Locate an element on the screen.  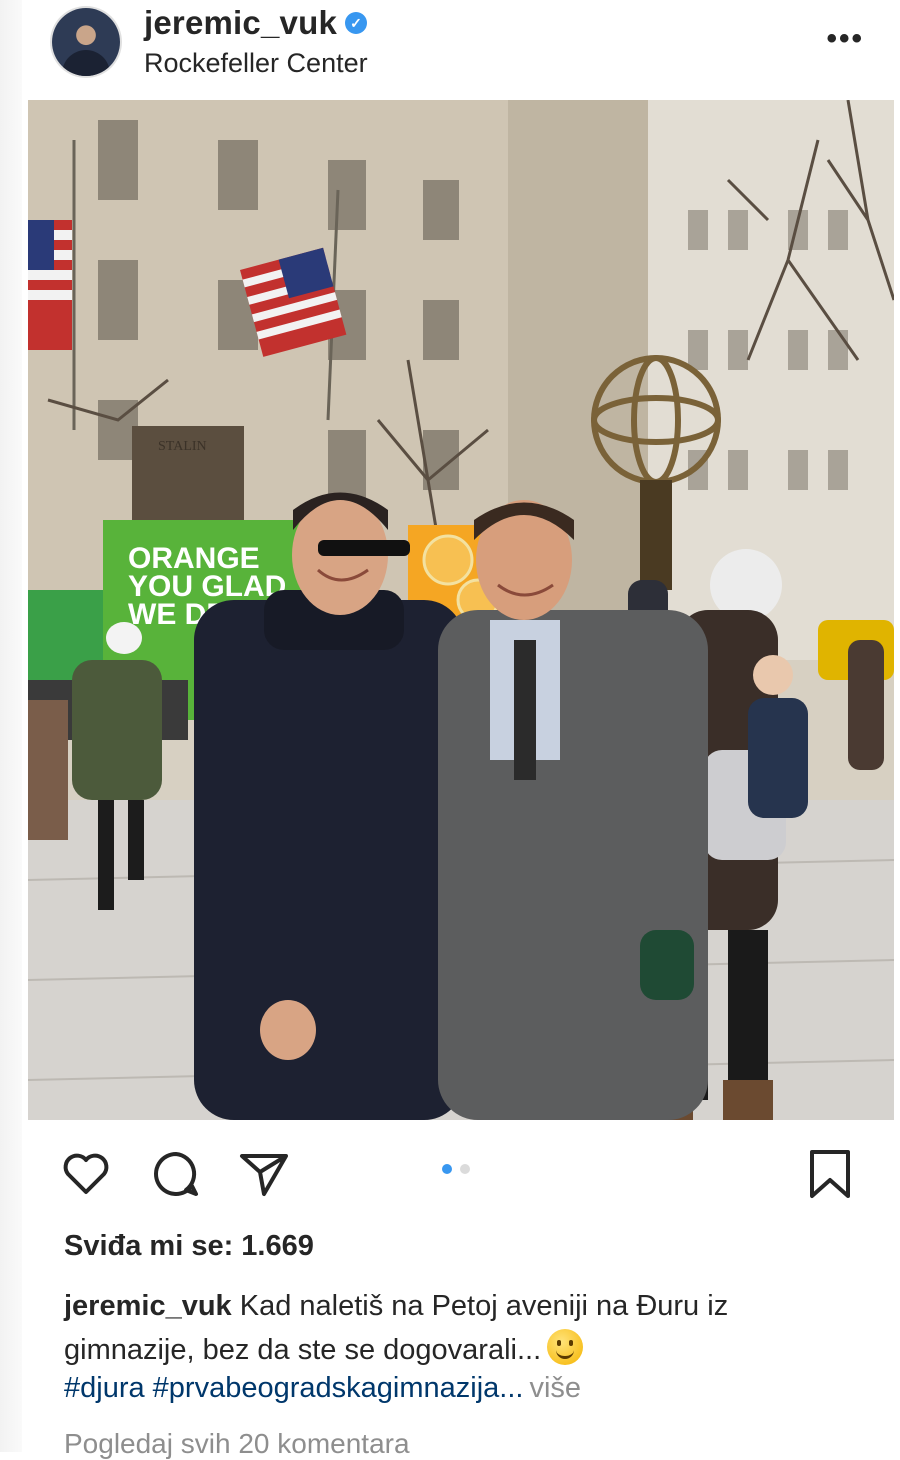
building-lettering: STALIN is located at coordinates (182, 446).